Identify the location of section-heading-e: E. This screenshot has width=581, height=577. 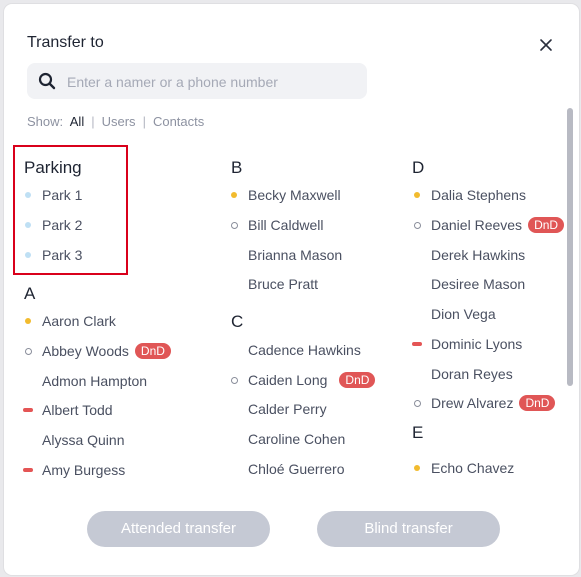
(418, 432).